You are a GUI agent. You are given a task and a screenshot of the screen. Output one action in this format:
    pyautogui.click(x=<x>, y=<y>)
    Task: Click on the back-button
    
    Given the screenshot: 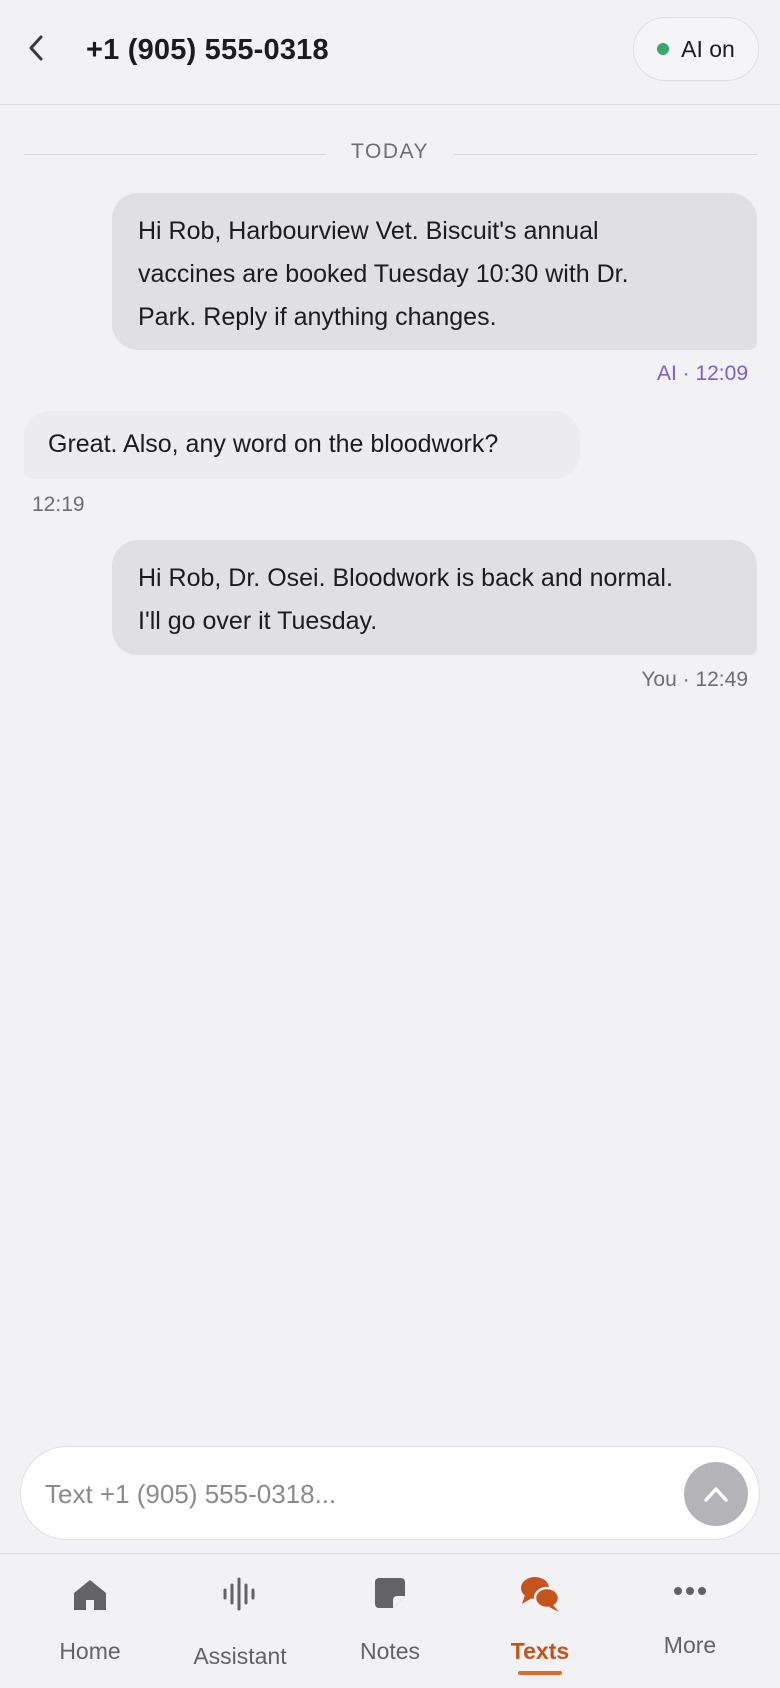 What is the action you would take?
    pyautogui.click(x=36, y=48)
    